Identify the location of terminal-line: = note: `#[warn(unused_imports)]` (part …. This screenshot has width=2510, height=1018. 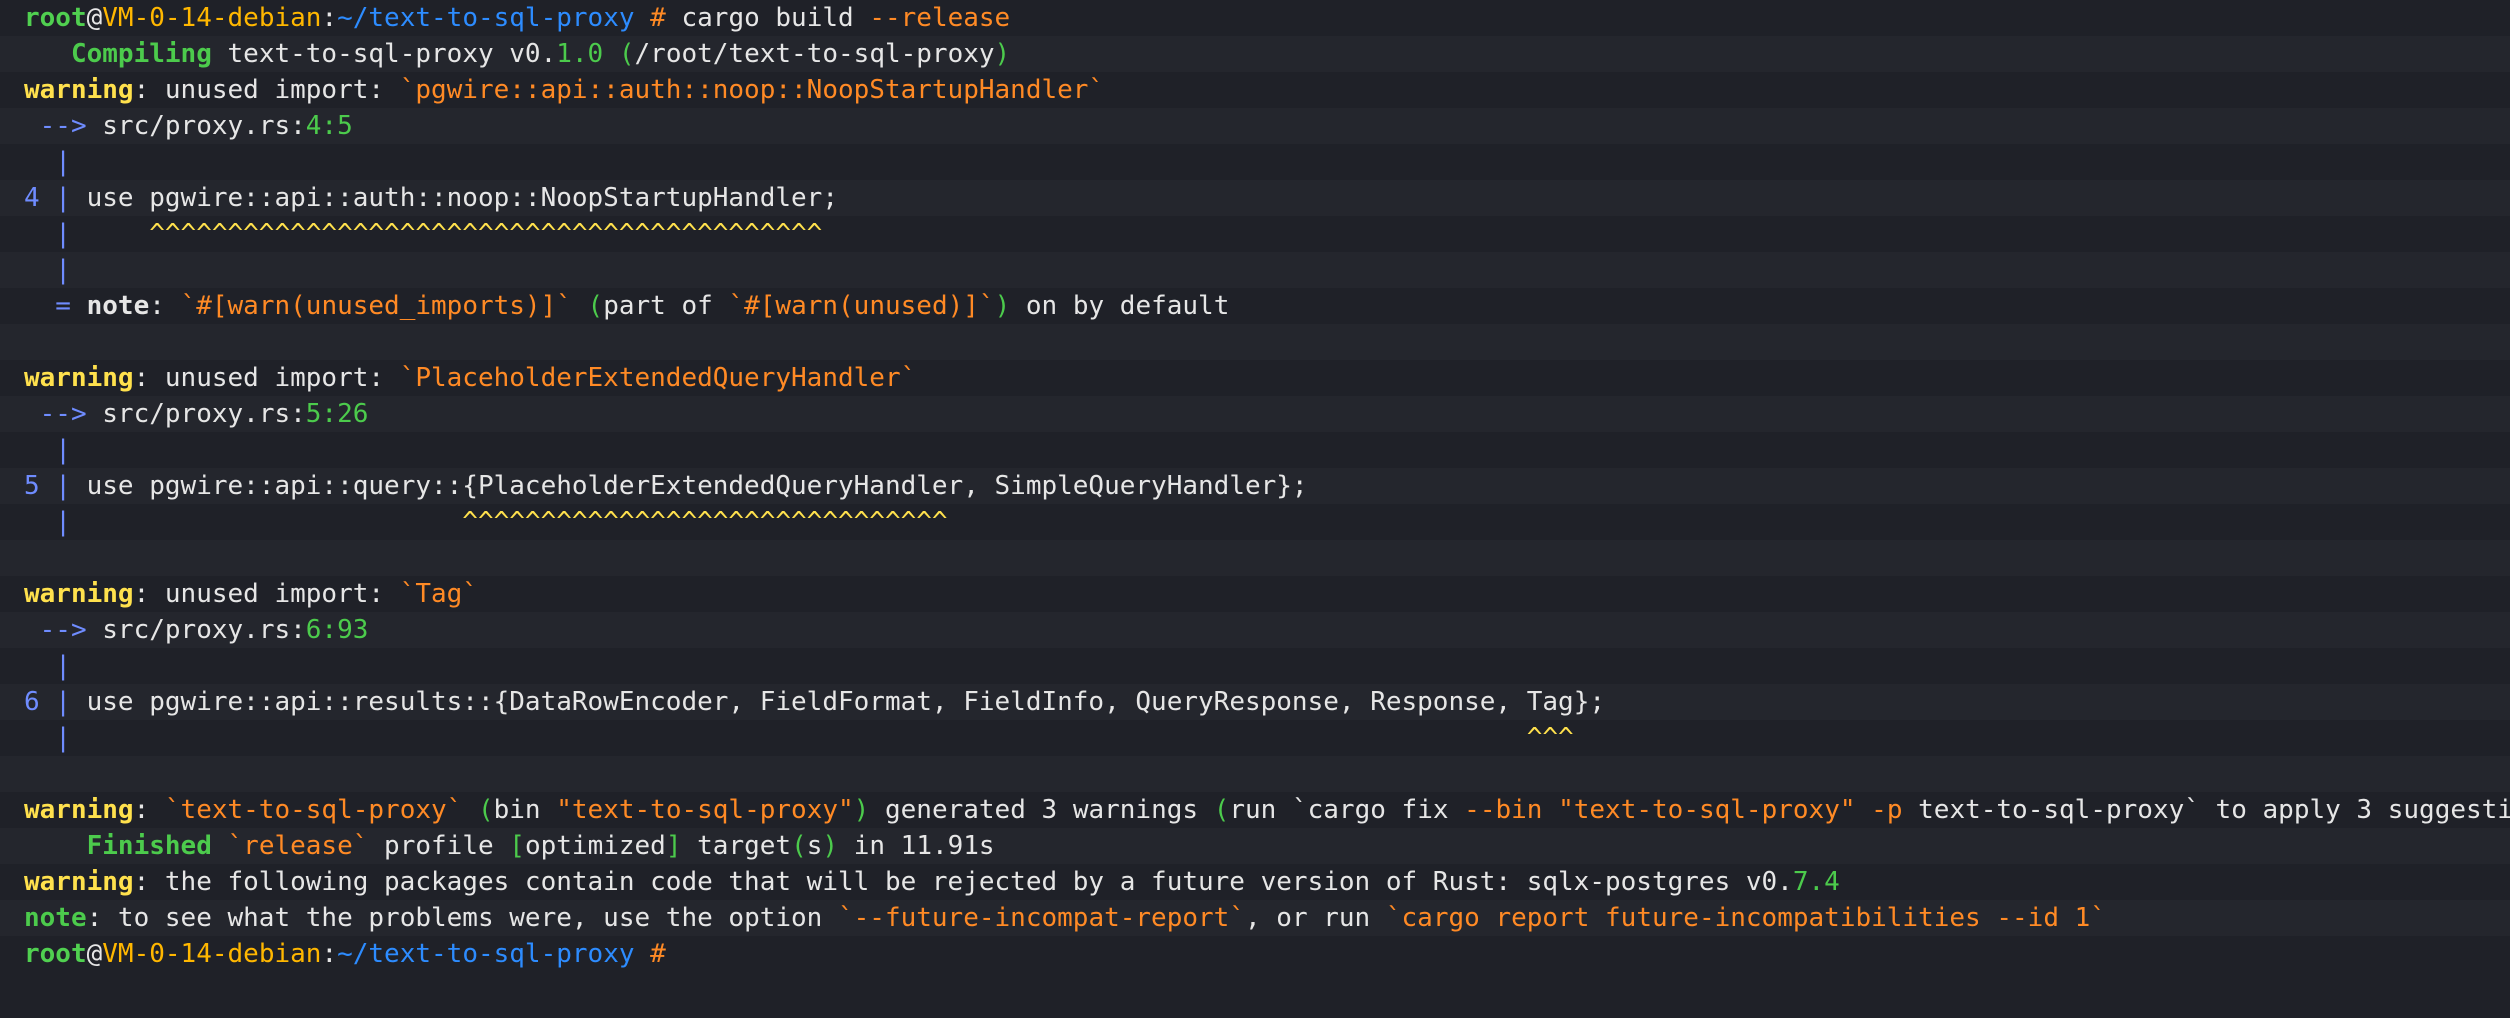
(1255, 306).